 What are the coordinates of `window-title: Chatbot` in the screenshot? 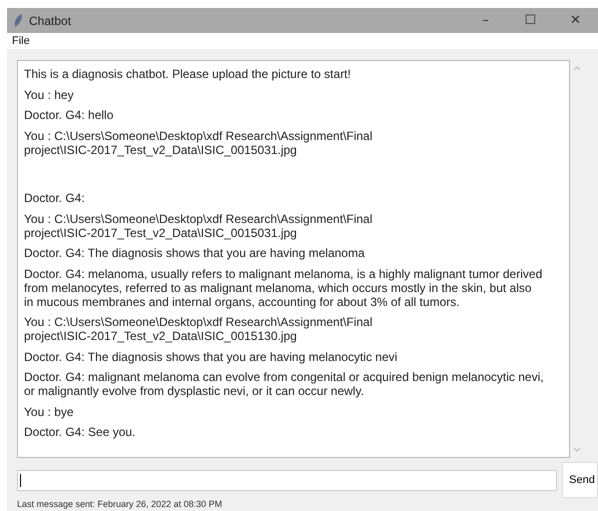 It's located at (50, 21).